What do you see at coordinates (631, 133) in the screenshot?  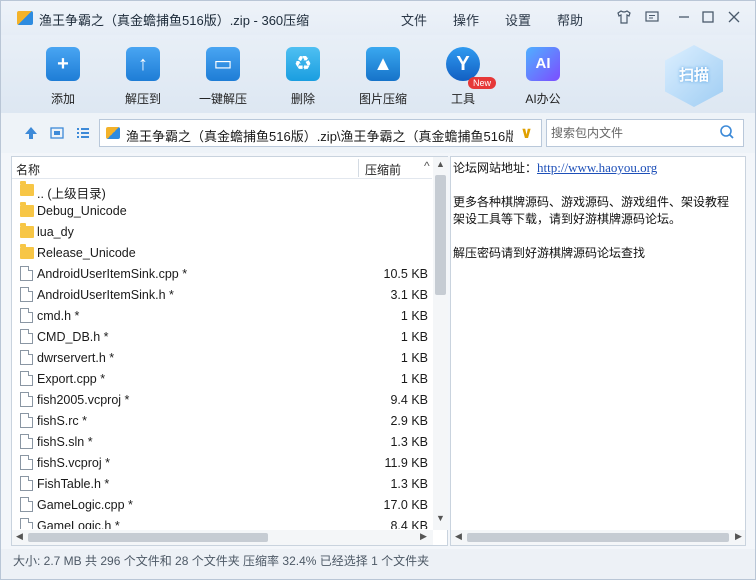 I see `search-input` at bounding box center [631, 133].